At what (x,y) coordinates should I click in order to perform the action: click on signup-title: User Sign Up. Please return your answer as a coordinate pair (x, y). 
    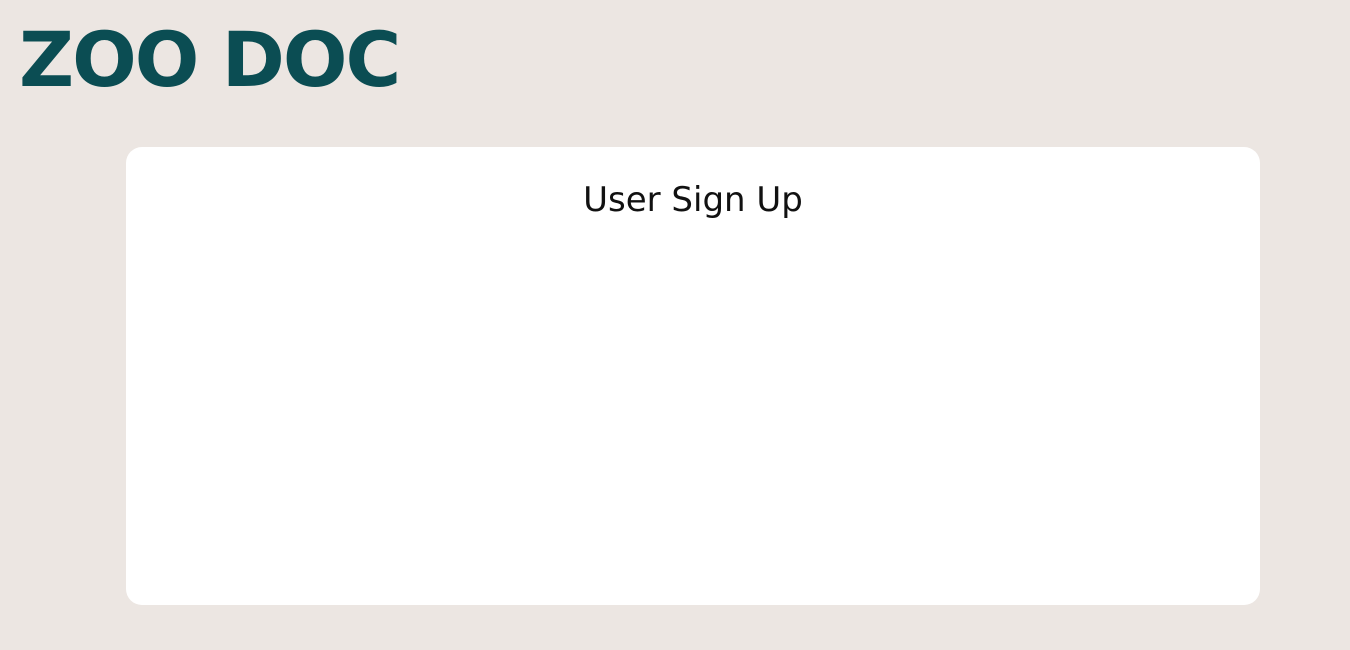
    Looking at the image, I should click on (693, 200).